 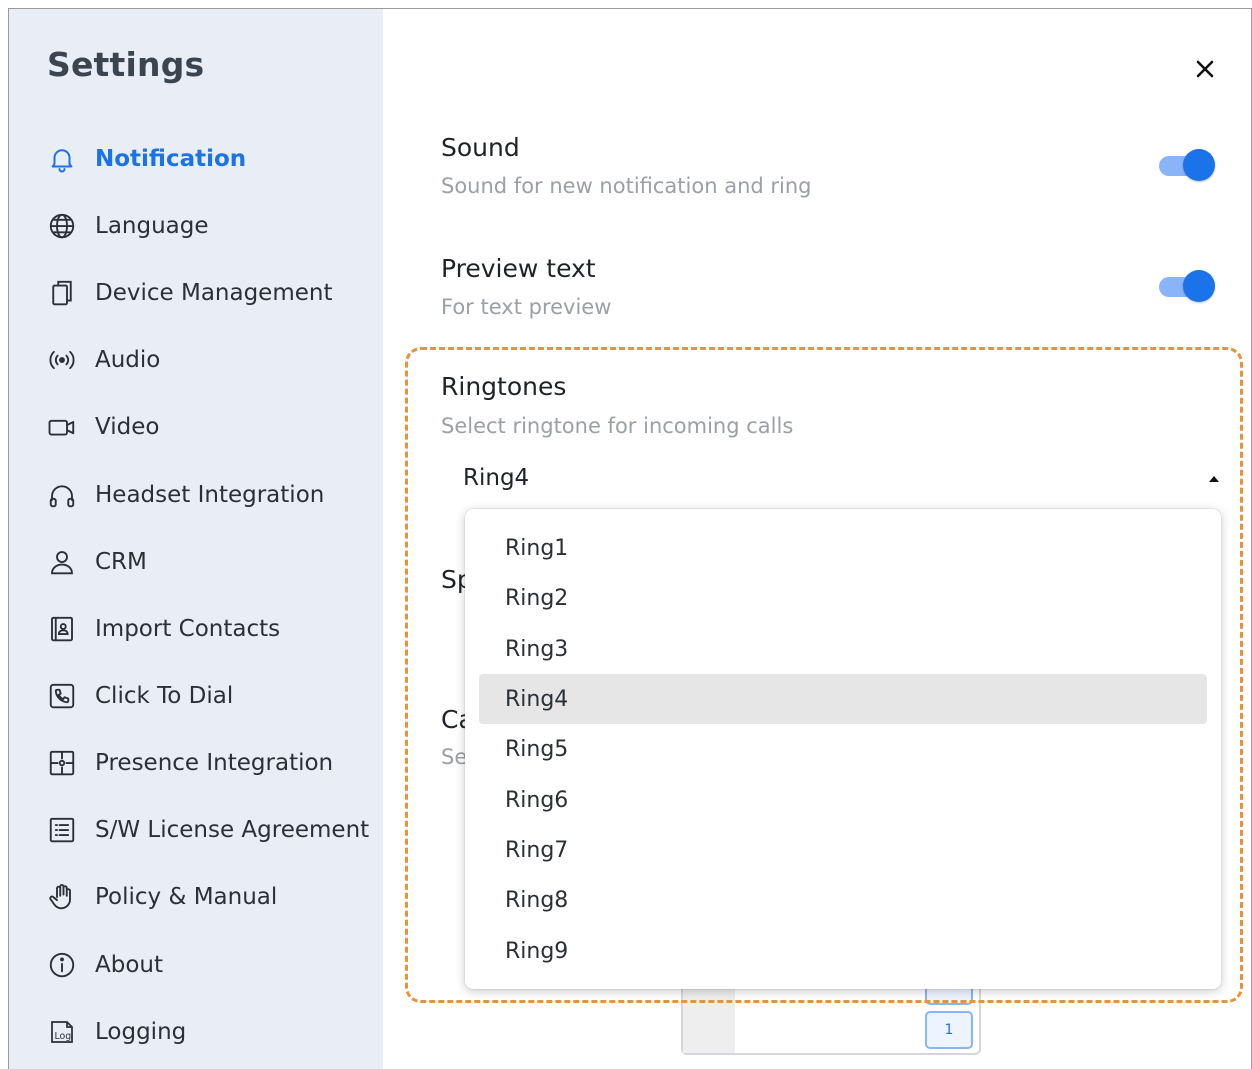 I want to click on sidebar-item-audio: Audio, so click(x=102, y=360).